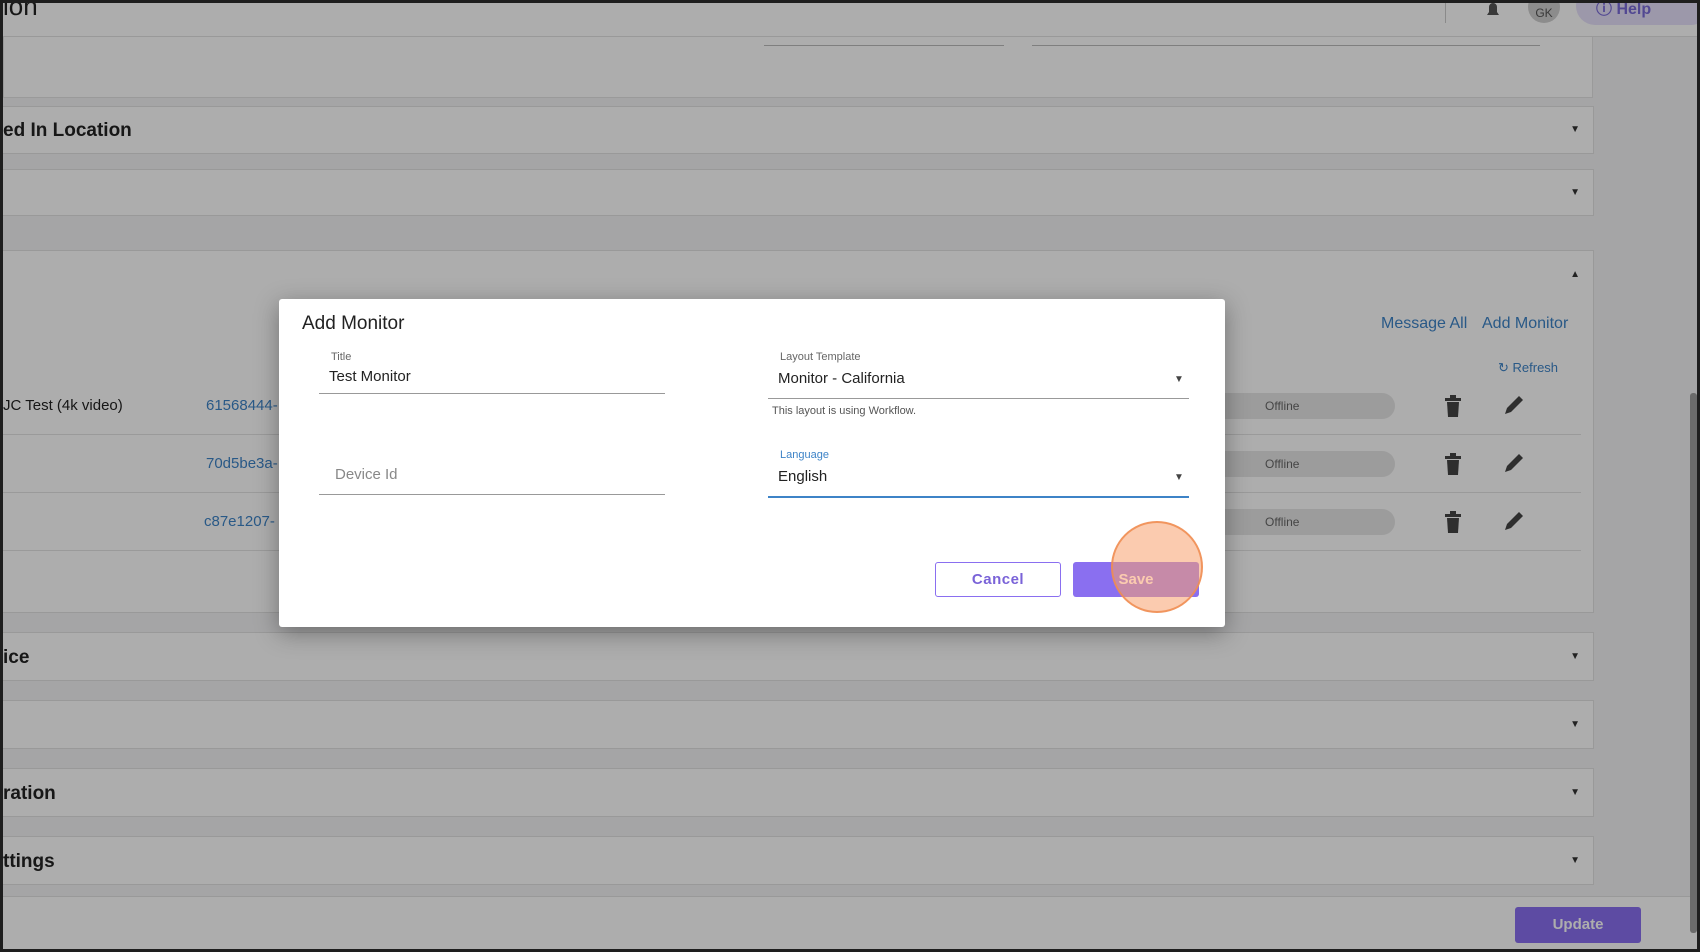 This screenshot has width=1700, height=952. Describe the element at coordinates (353, 323) in the screenshot. I see `dialog-title: Add Monitor` at that location.